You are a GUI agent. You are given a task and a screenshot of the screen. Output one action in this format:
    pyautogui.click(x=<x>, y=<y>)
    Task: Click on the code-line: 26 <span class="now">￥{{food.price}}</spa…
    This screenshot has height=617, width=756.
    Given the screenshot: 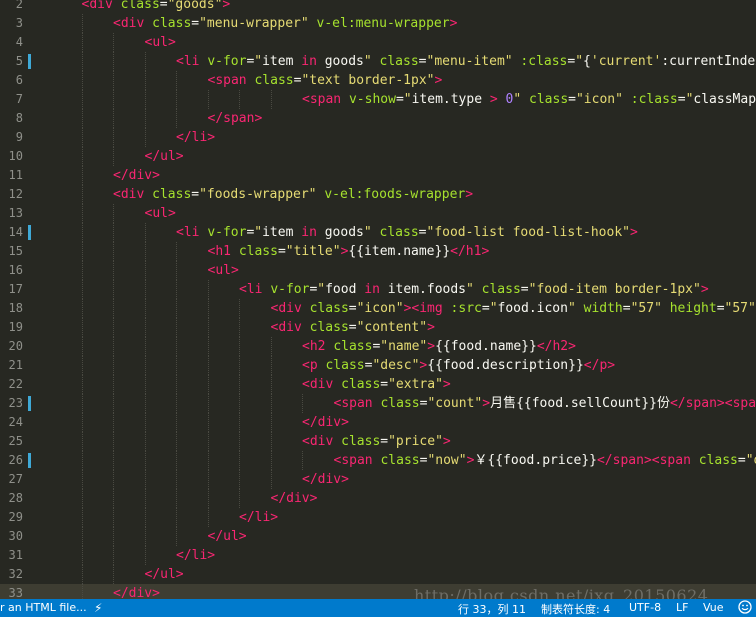 What is the action you would take?
    pyautogui.click(x=378, y=460)
    